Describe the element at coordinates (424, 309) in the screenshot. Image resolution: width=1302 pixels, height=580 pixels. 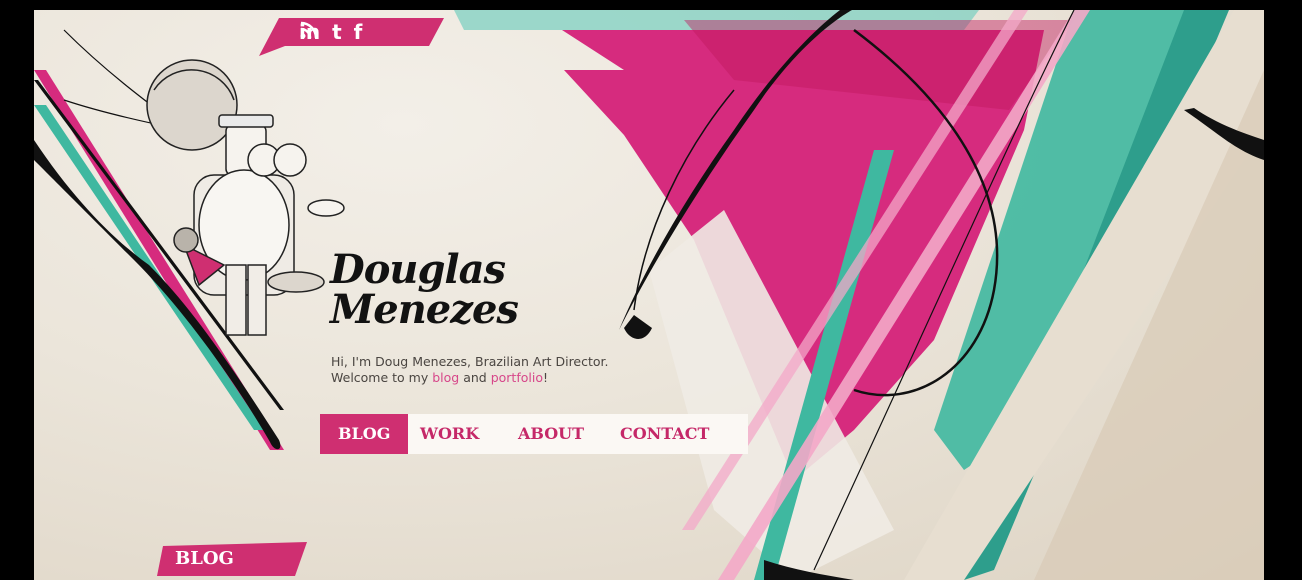
I see `title-line-2: Menezes` at that location.